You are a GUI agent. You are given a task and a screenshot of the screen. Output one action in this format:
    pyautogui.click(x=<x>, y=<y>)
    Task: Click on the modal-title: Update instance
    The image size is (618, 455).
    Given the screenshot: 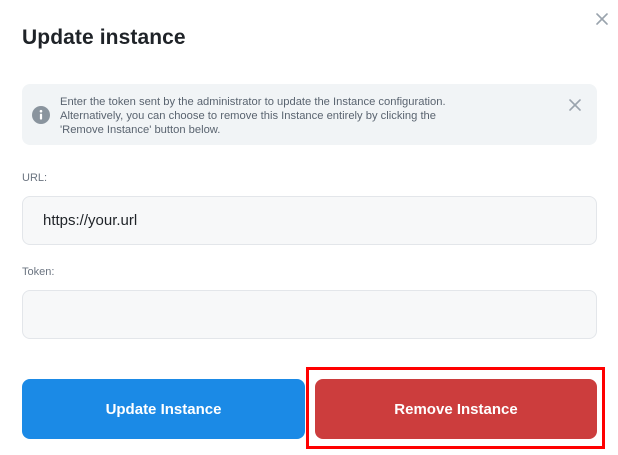 What is the action you would take?
    pyautogui.click(x=104, y=37)
    